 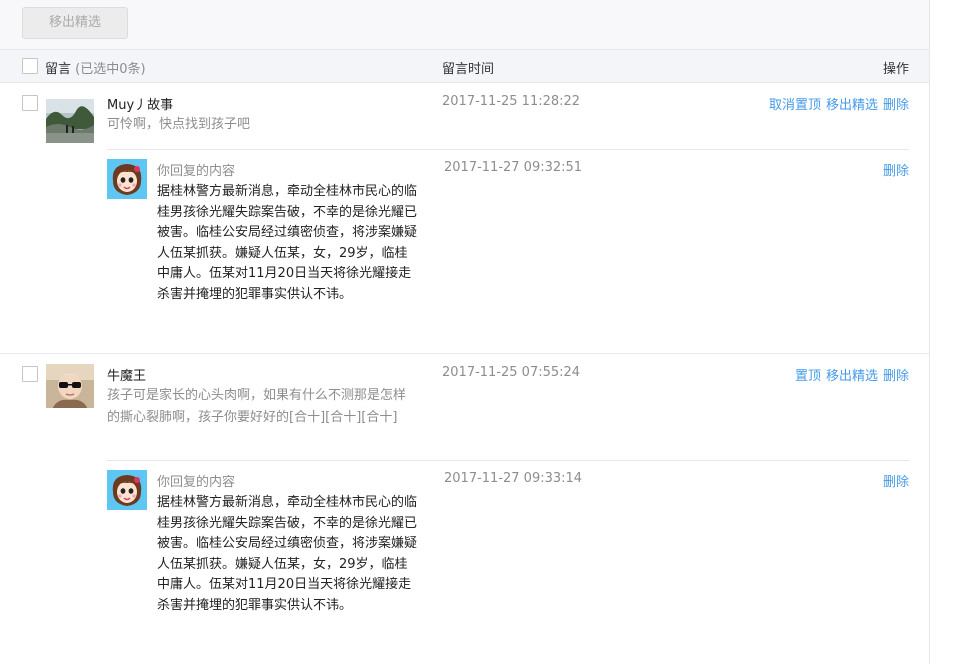 What do you see at coordinates (140, 105) in the screenshot?
I see `comment-author: Muy丿故事` at bounding box center [140, 105].